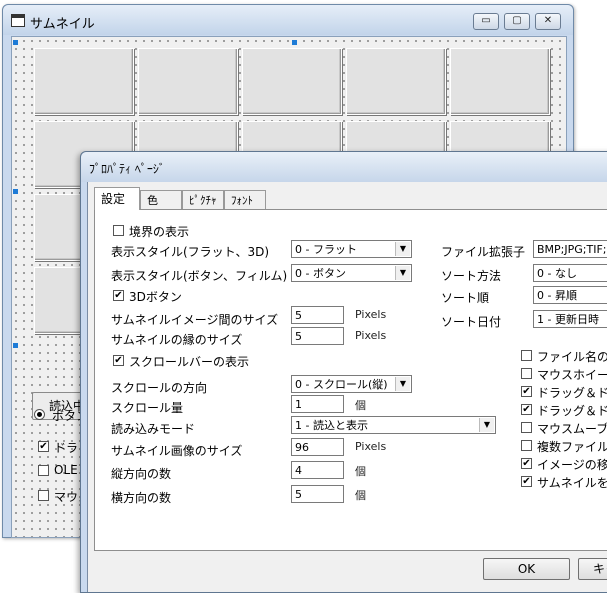 Image resolution: width=607 pixels, height=593 pixels. Describe the element at coordinates (317, 494) in the screenshot. I see `cols-input: 5` at that location.